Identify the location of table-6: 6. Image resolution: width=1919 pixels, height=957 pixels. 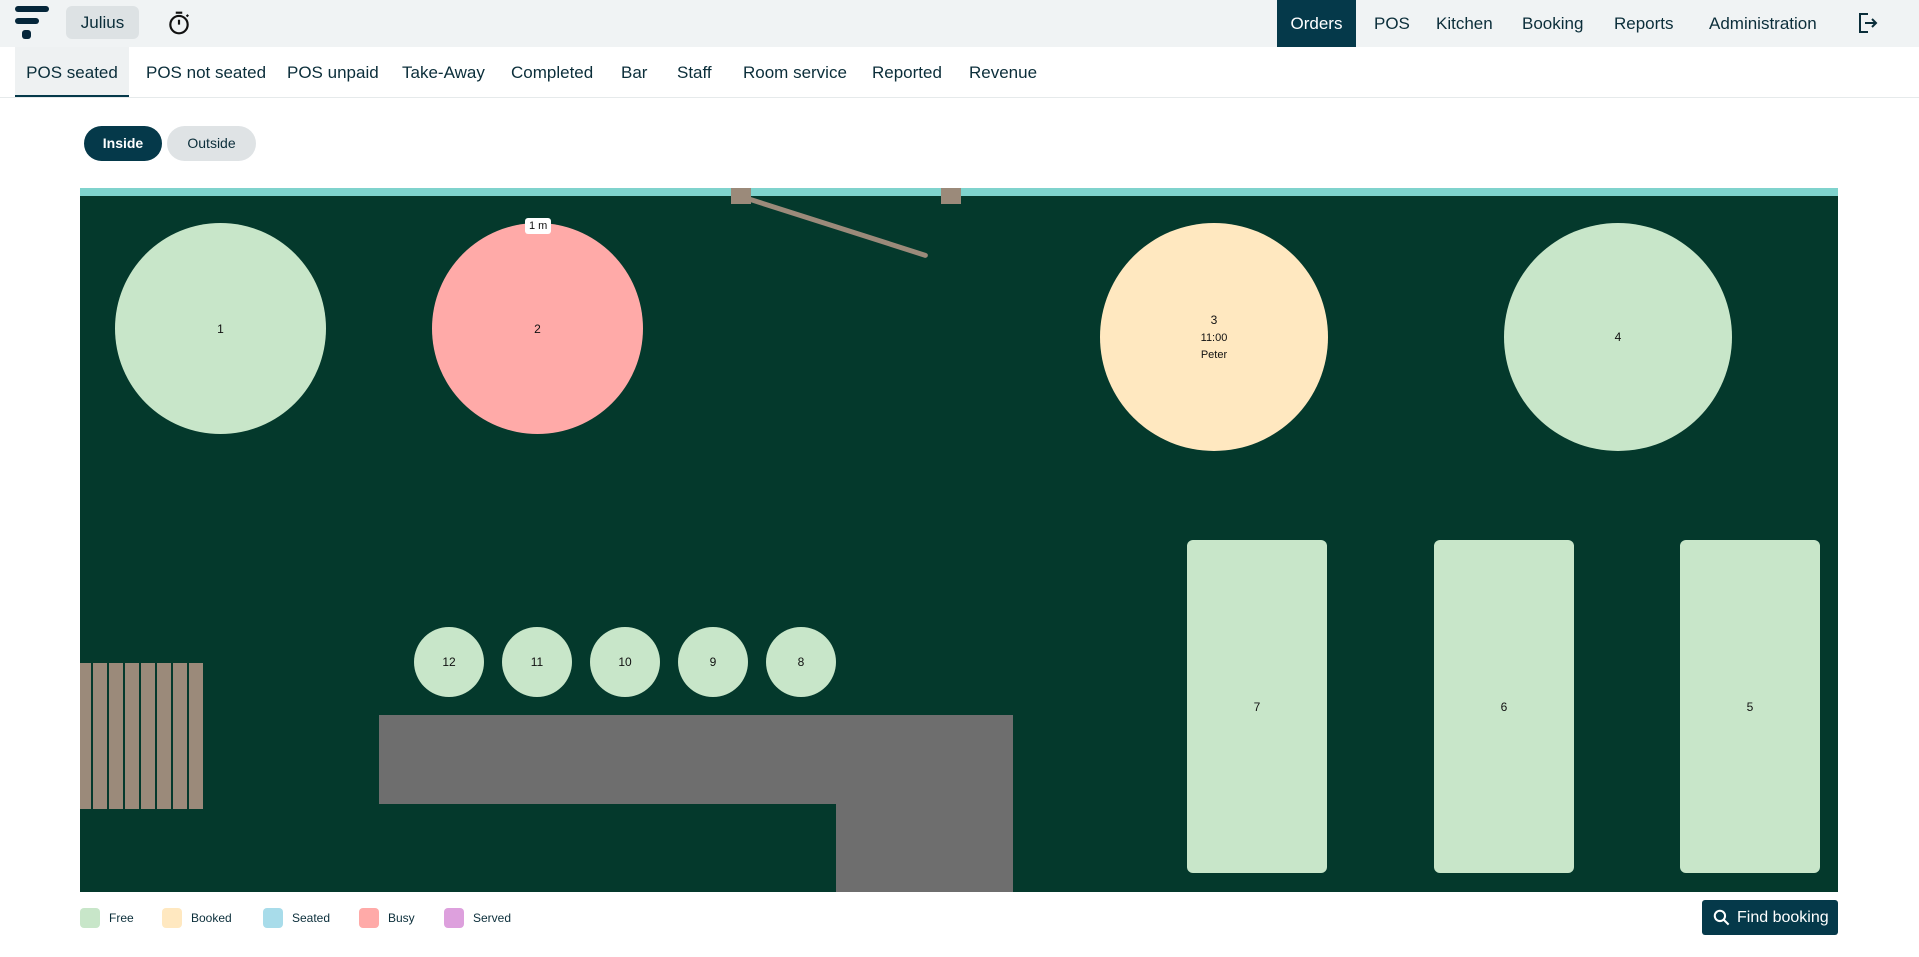
(1504, 706).